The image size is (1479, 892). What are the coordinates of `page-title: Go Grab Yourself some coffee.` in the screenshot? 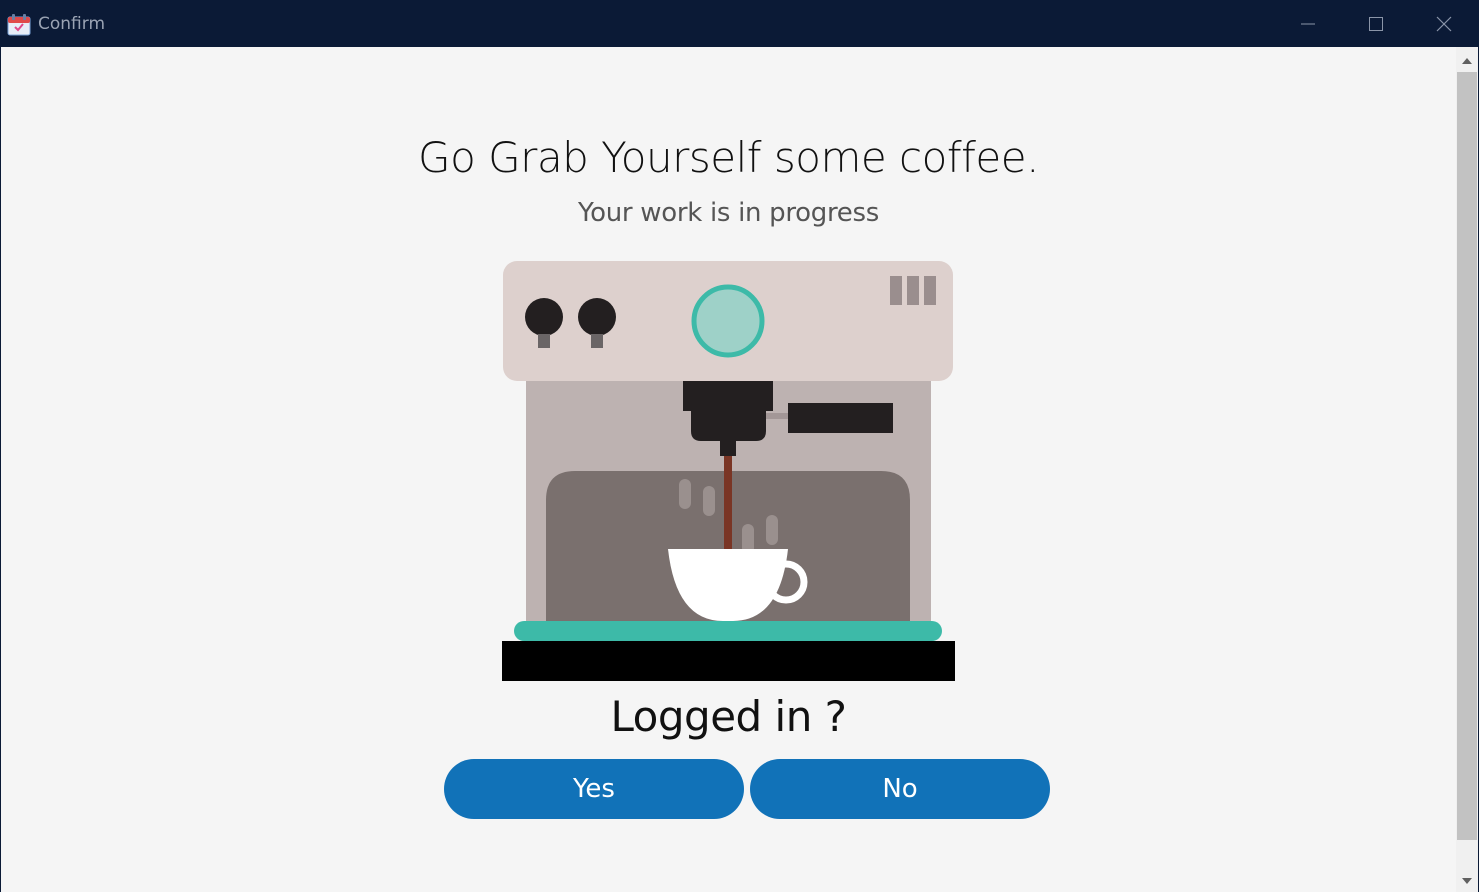 It's located at (728, 157).